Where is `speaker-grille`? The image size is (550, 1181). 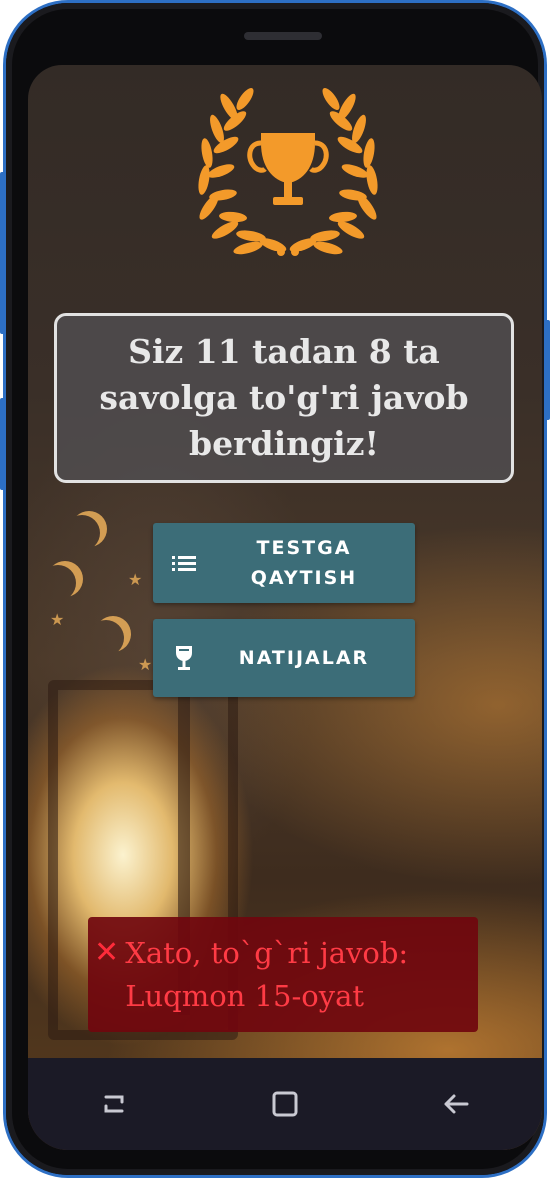 speaker-grille is located at coordinates (283, 36).